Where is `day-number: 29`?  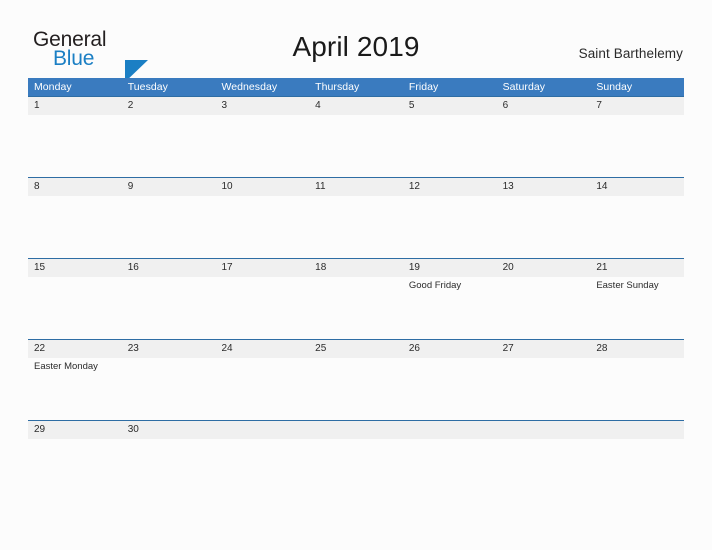
day-number: 29 is located at coordinates (75, 430).